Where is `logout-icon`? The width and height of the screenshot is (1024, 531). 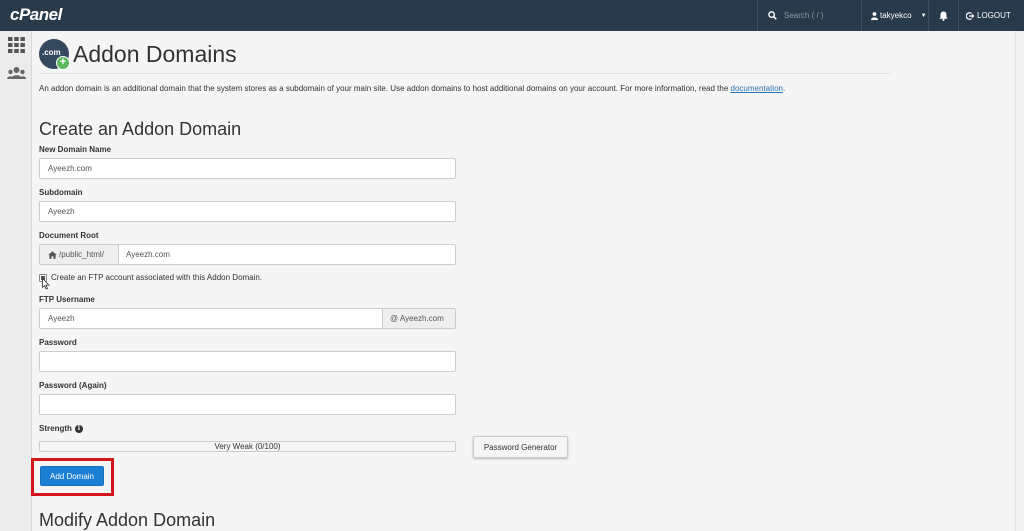 logout-icon is located at coordinates (970, 15).